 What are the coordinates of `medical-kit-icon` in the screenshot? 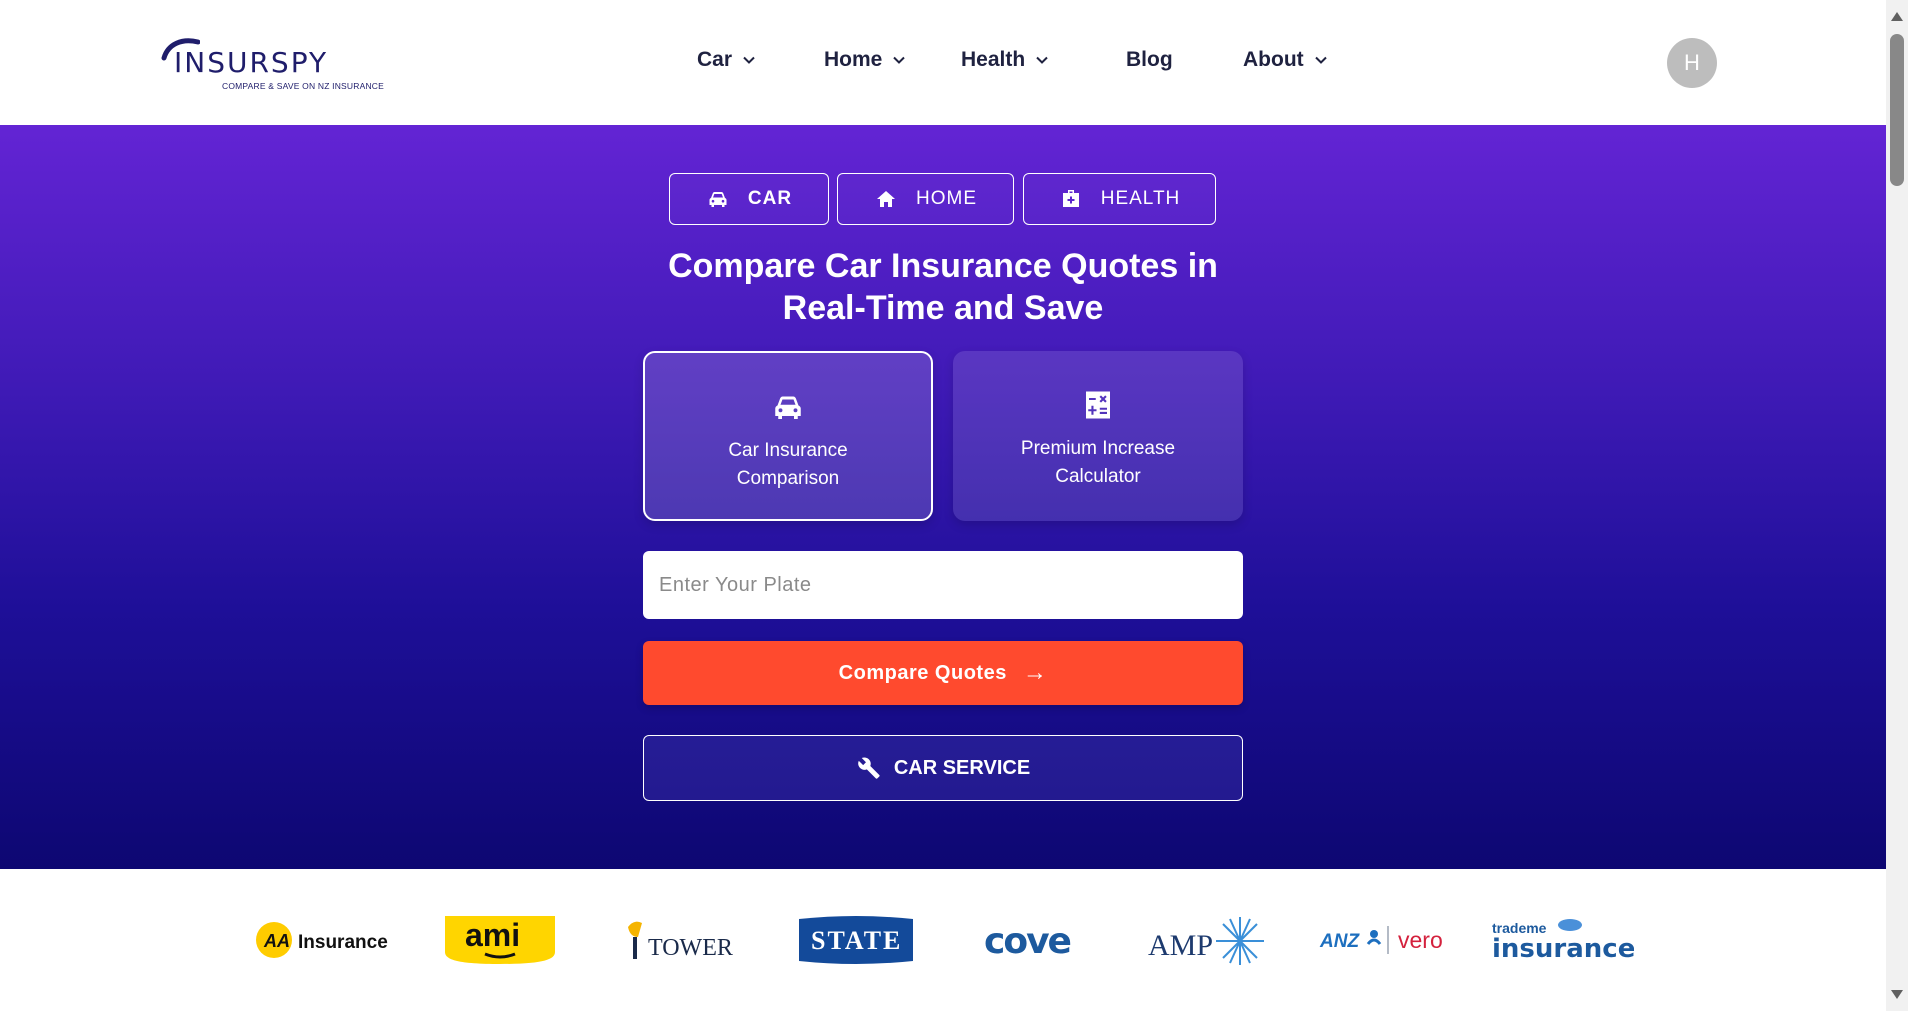 It's located at (1070, 198).